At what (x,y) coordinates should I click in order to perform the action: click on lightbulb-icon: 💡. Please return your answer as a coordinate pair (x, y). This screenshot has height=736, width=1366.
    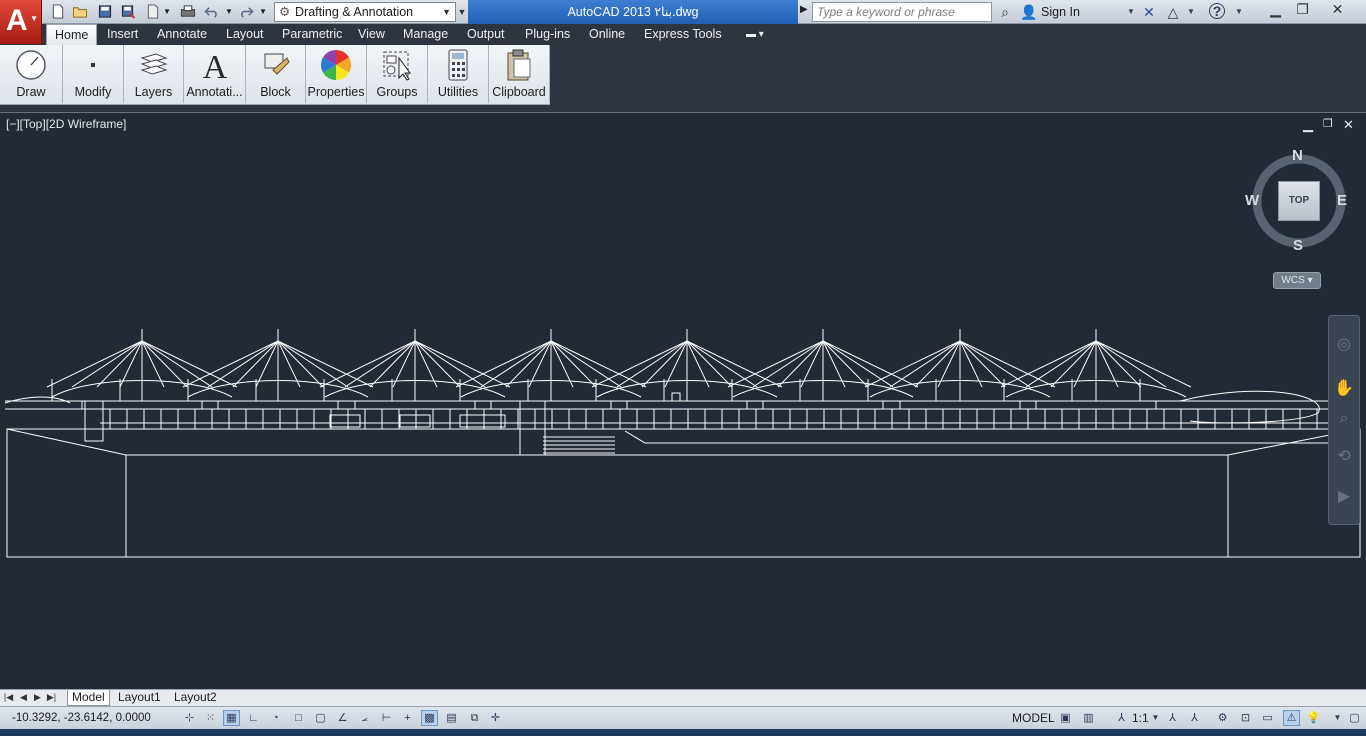
    Looking at the image, I should click on (1313, 718).